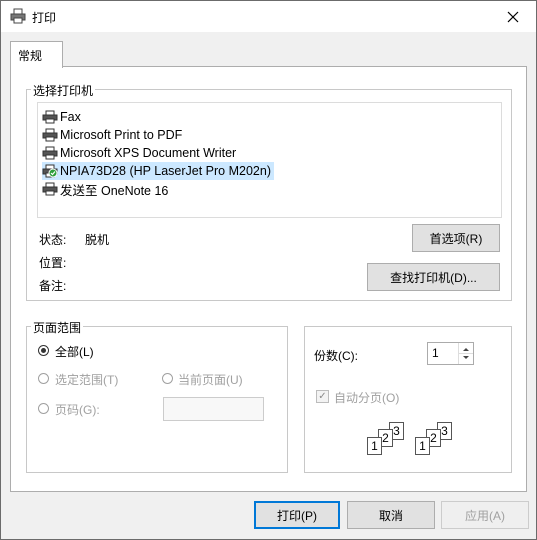 This screenshot has height=540, width=537. Describe the element at coordinates (165, 171) in the screenshot. I see `printer-name: NPIA73D28 (HP LaserJet Pro M202n)` at that location.